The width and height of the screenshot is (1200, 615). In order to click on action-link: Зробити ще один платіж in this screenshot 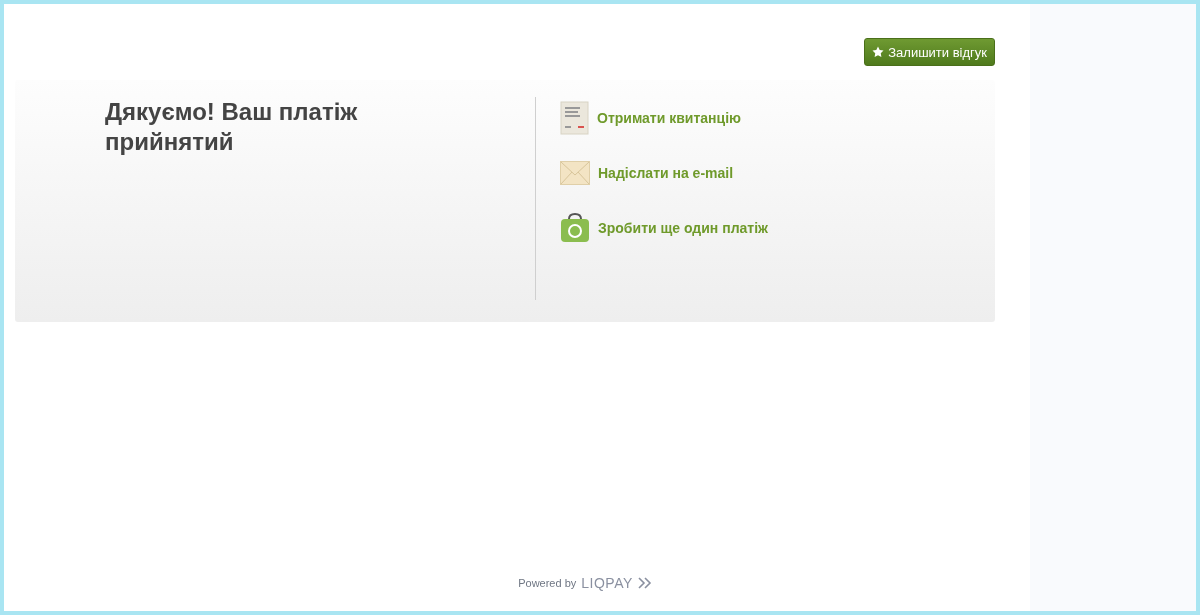, I will do `click(683, 228)`.